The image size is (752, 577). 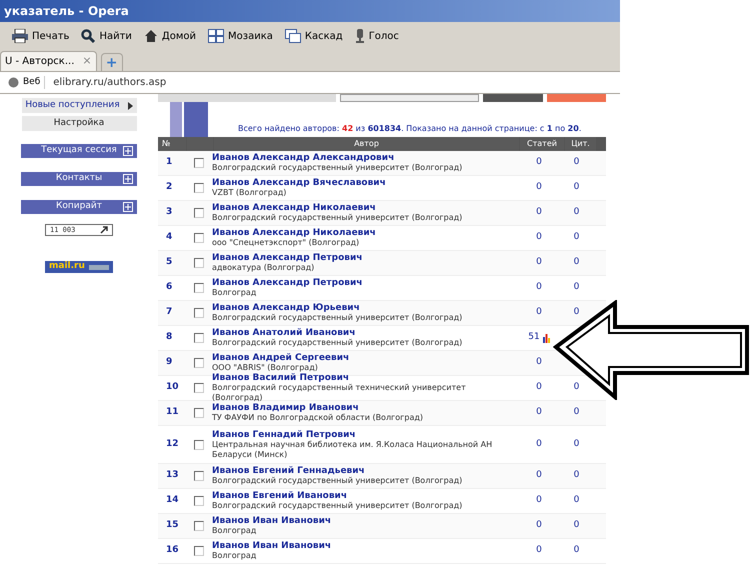 I want to click on bar-chart-icon, so click(x=546, y=338).